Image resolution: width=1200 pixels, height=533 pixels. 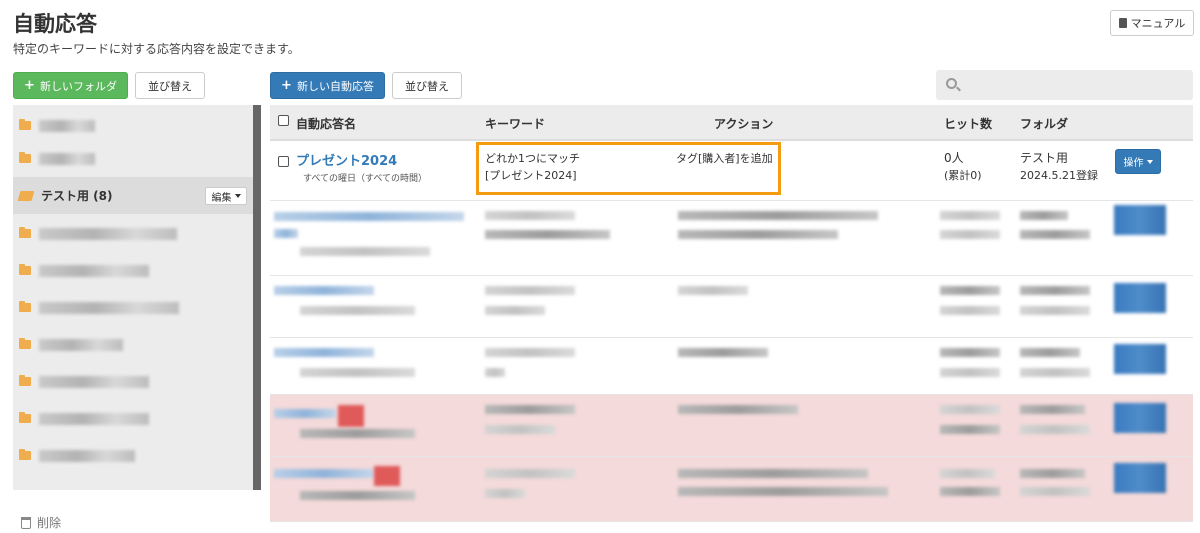 What do you see at coordinates (221, 198) in the screenshot?
I see `edit-label: 編集` at bounding box center [221, 198].